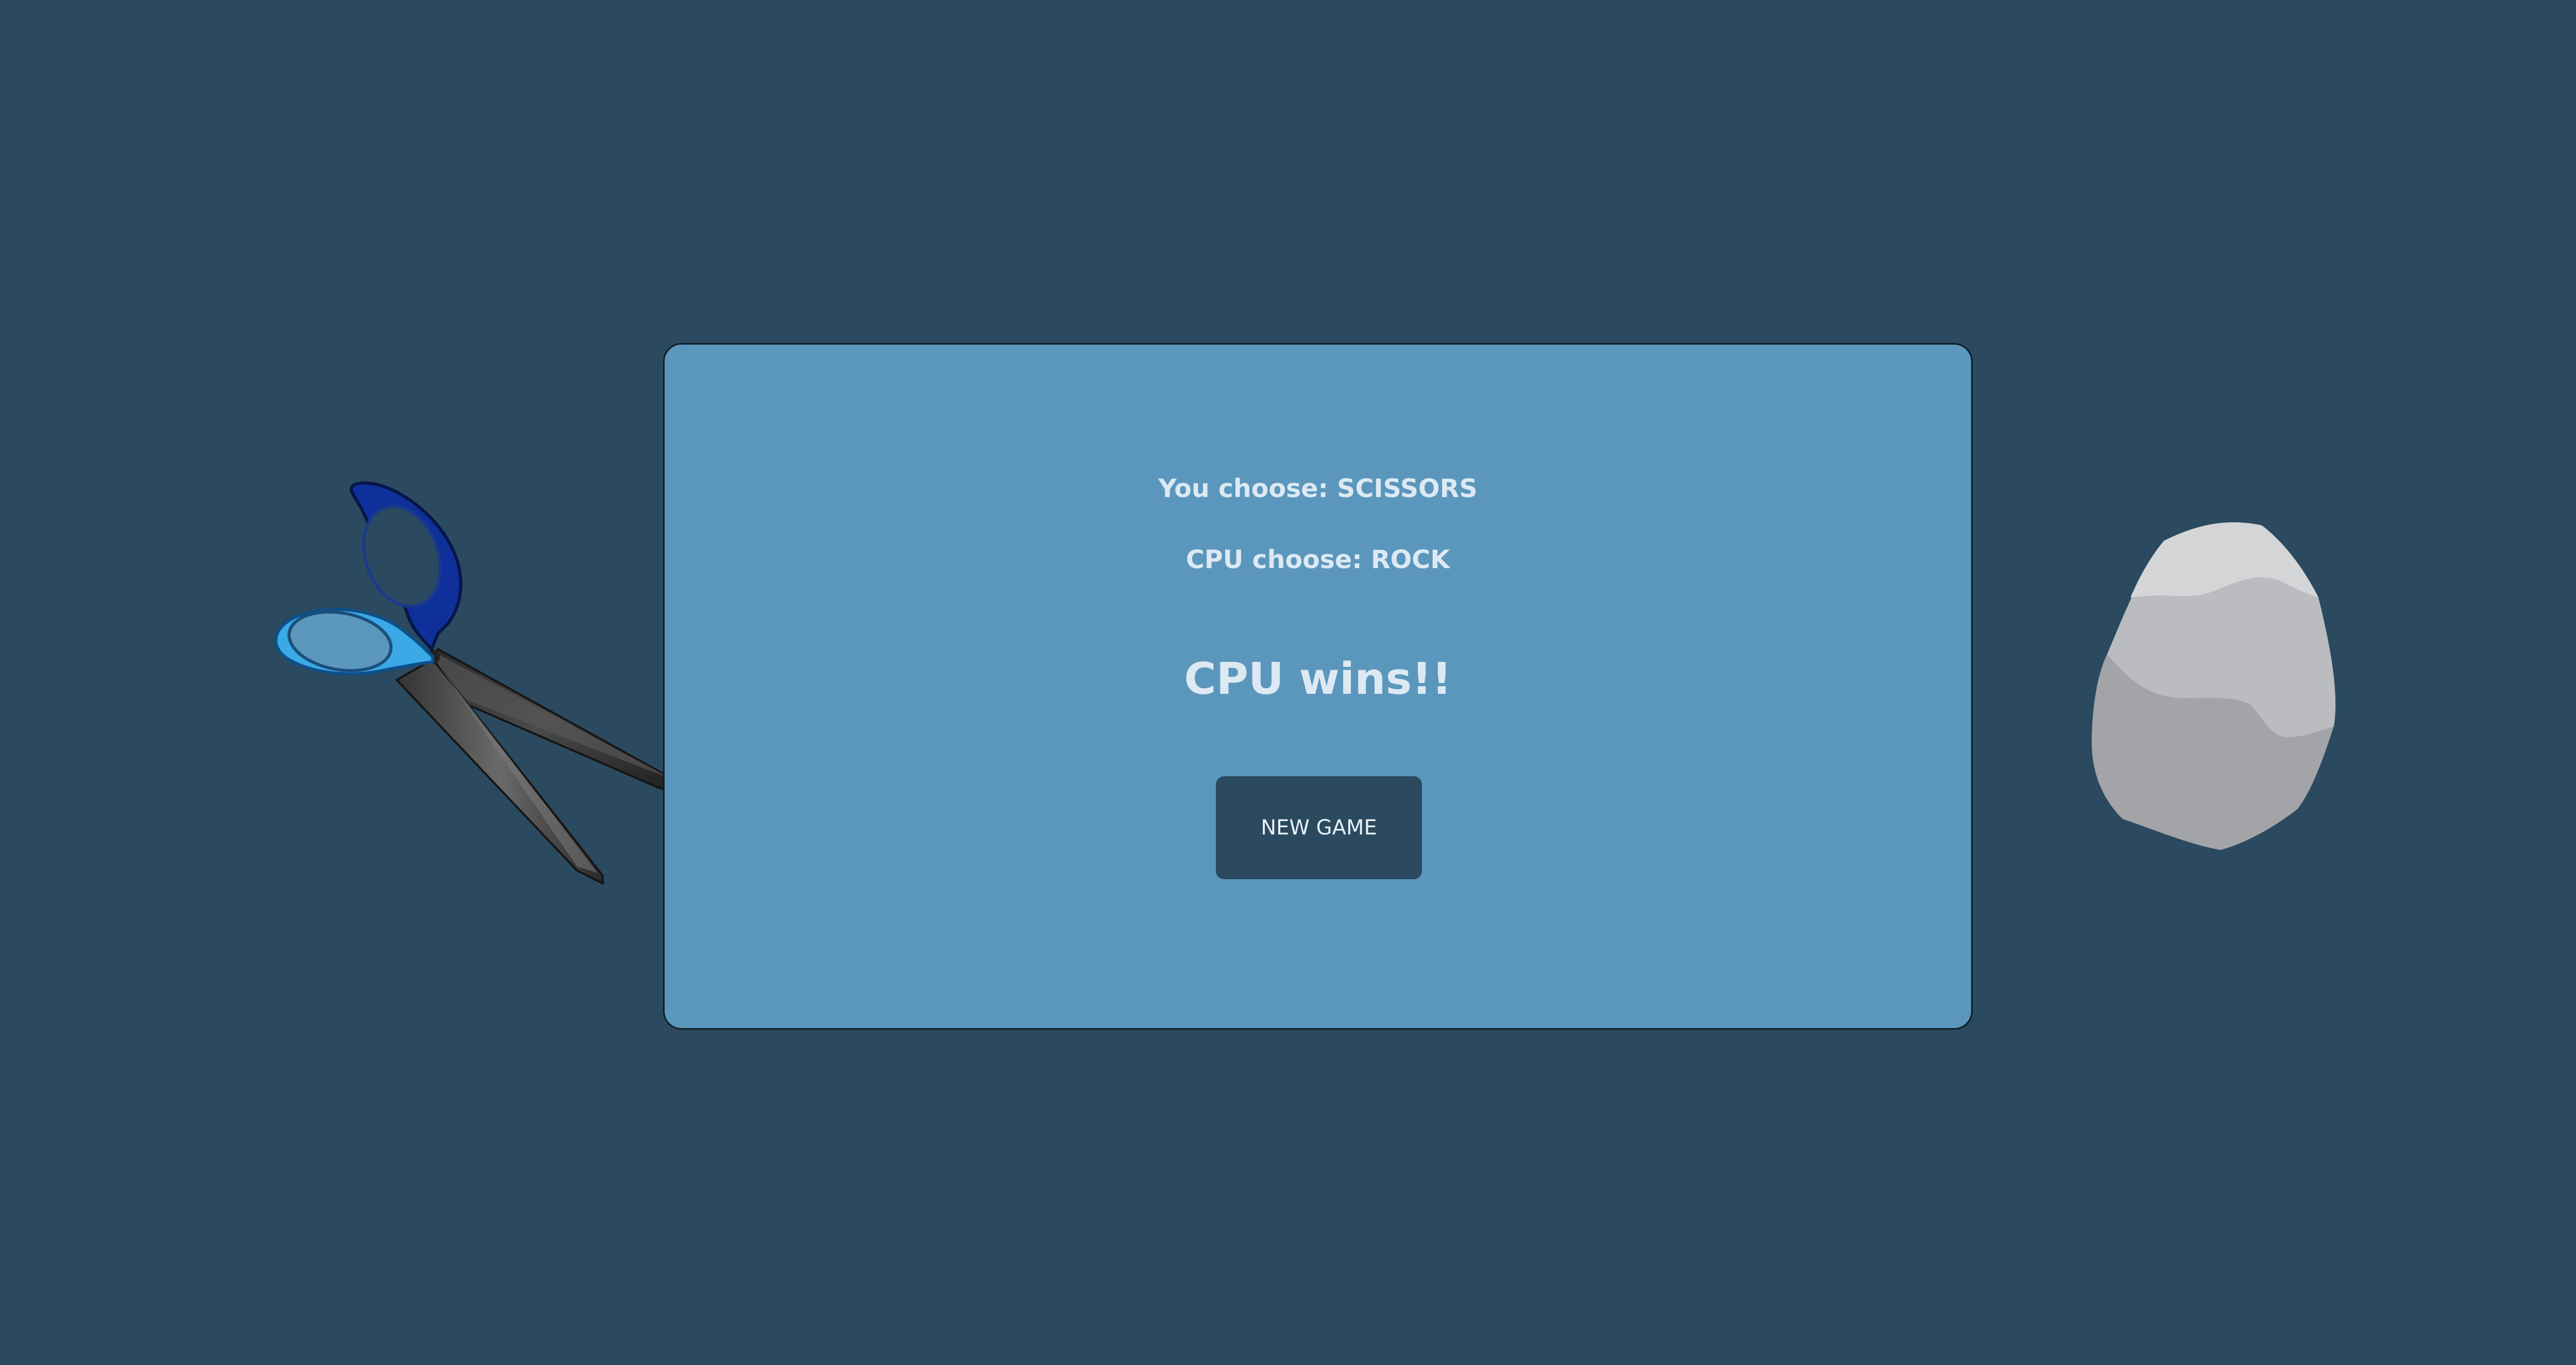  I want to click on result-message: CPU wins!!, so click(1318, 679).